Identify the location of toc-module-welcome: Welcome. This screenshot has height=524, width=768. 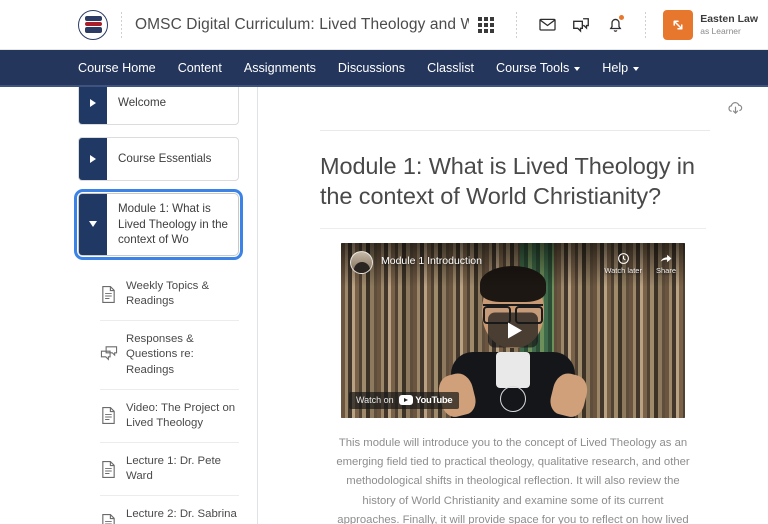
(158, 106).